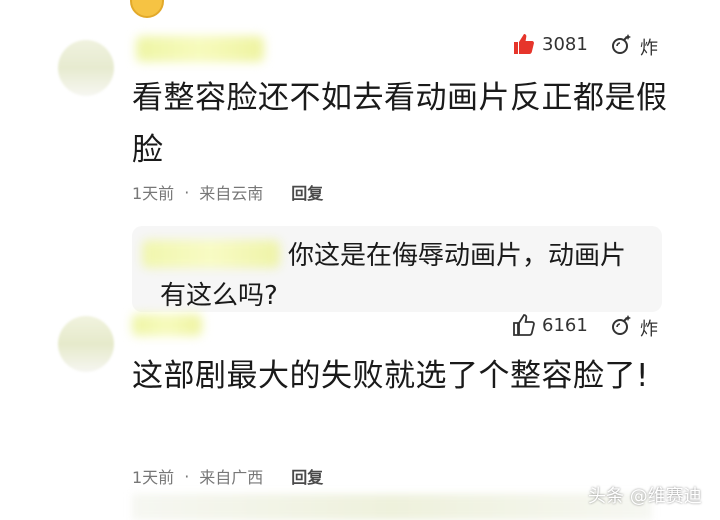 The width and height of the screenshot is (720, 520). I want to click on top-emoji, so click(147, 9).